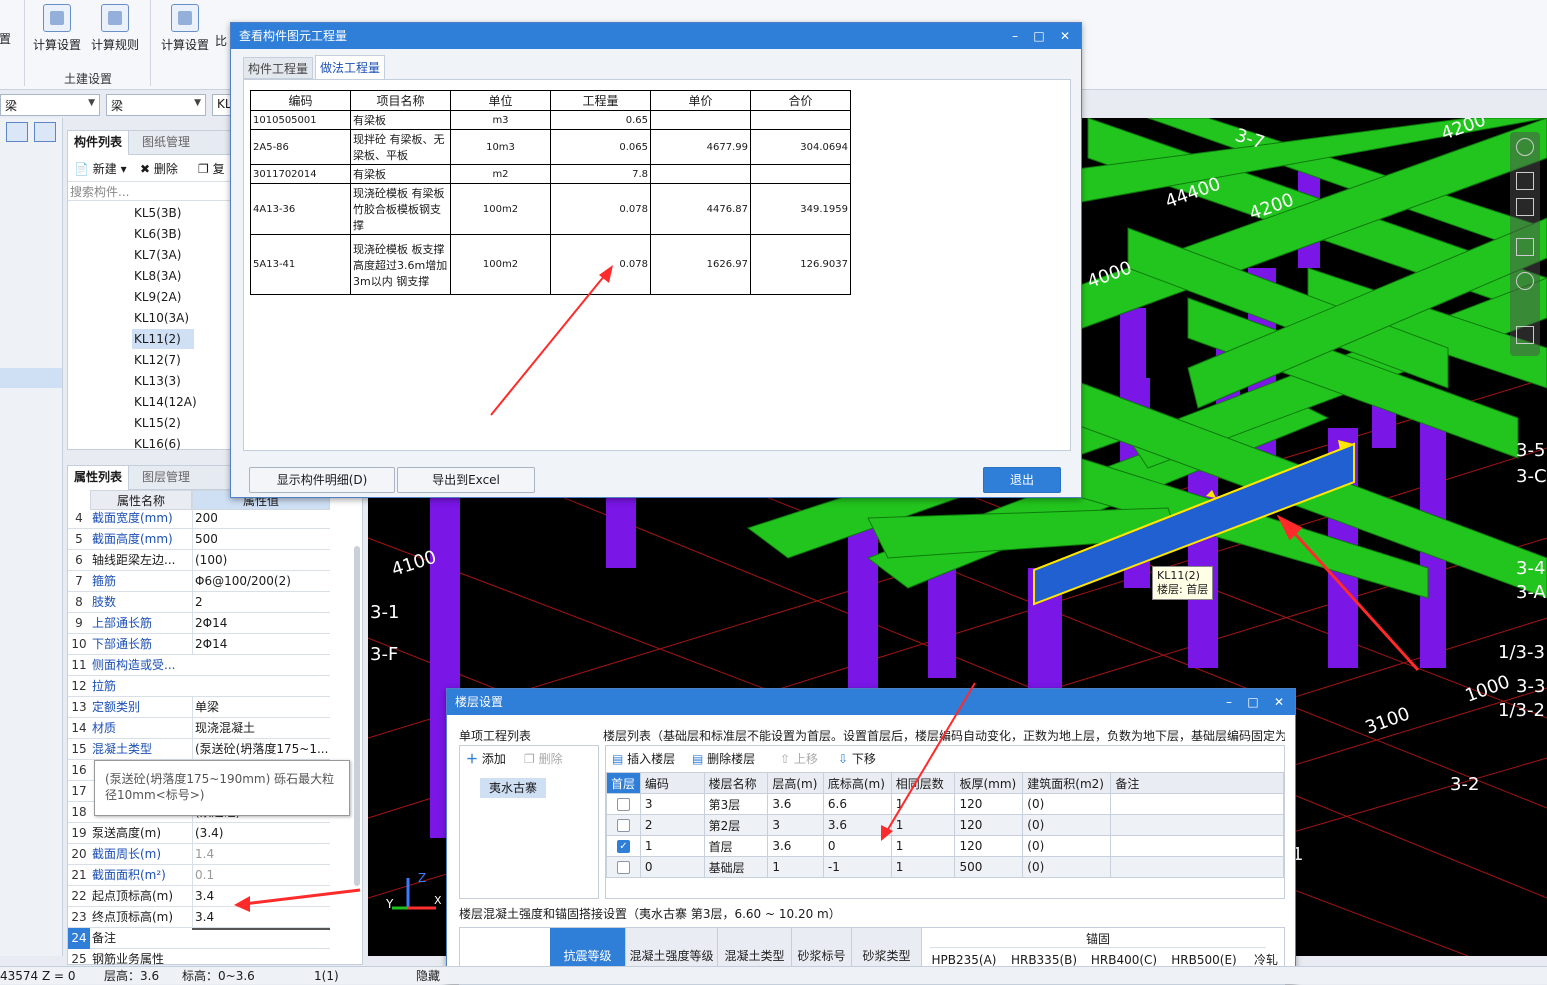  I want to click on floor-cell-slab: 500, so click(989, 867).